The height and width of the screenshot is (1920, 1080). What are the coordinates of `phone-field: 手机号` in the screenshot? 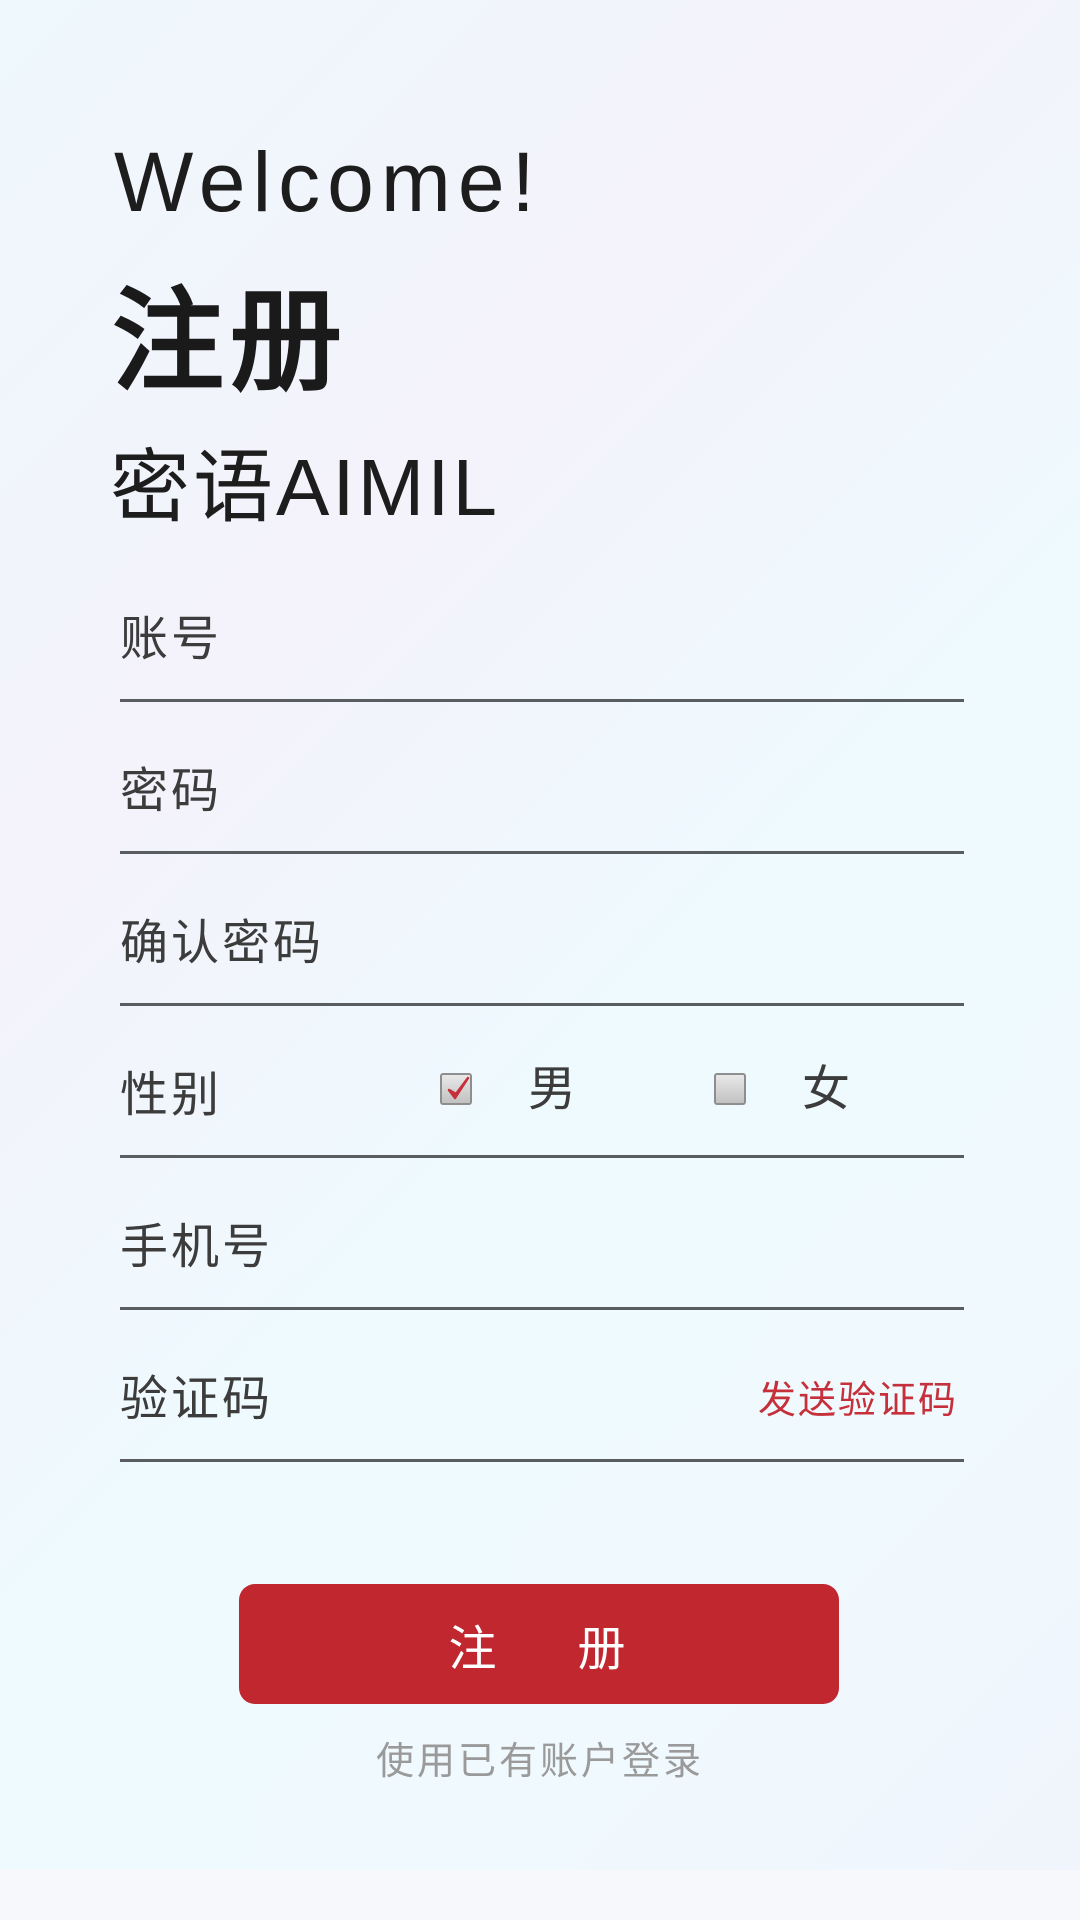 It's located at (542, 1234).